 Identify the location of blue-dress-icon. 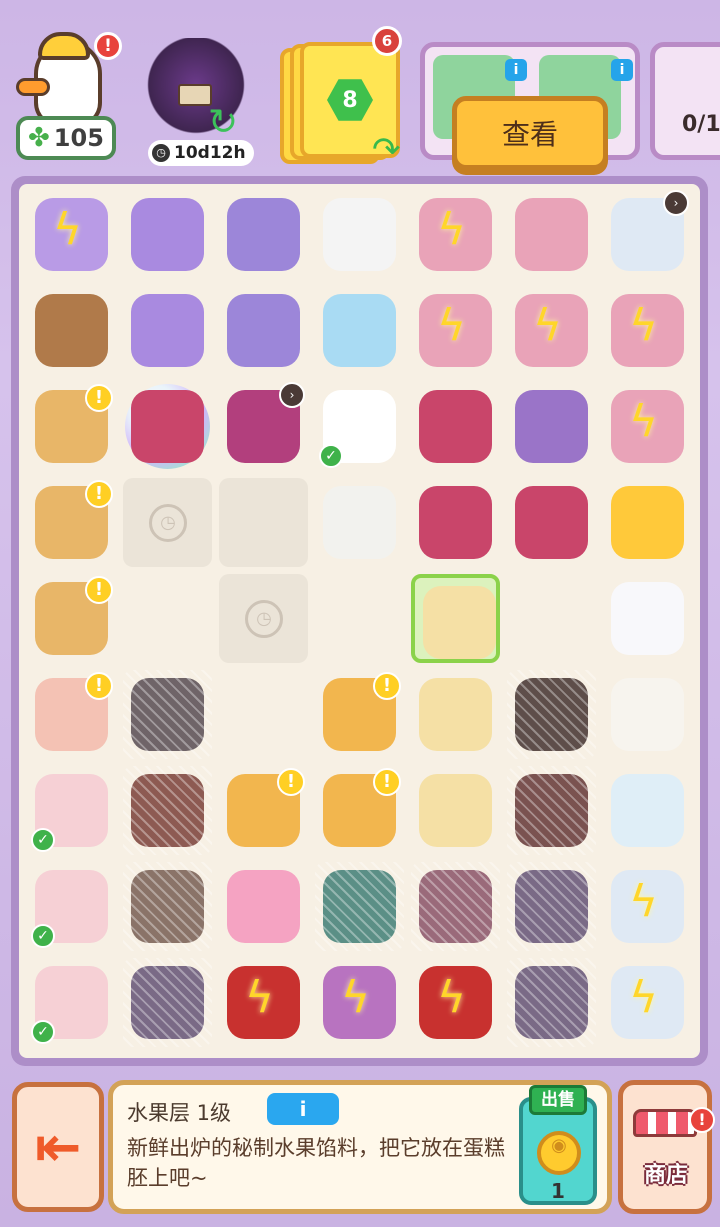
(359, 330).